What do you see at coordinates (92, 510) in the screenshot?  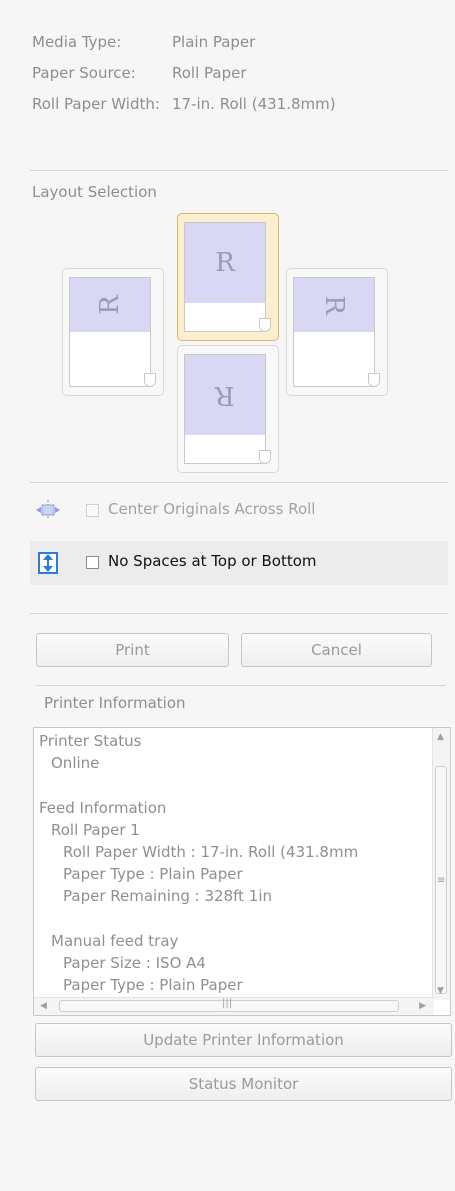 I see `center-originals-checkbox` at bounding box center [92, 510].